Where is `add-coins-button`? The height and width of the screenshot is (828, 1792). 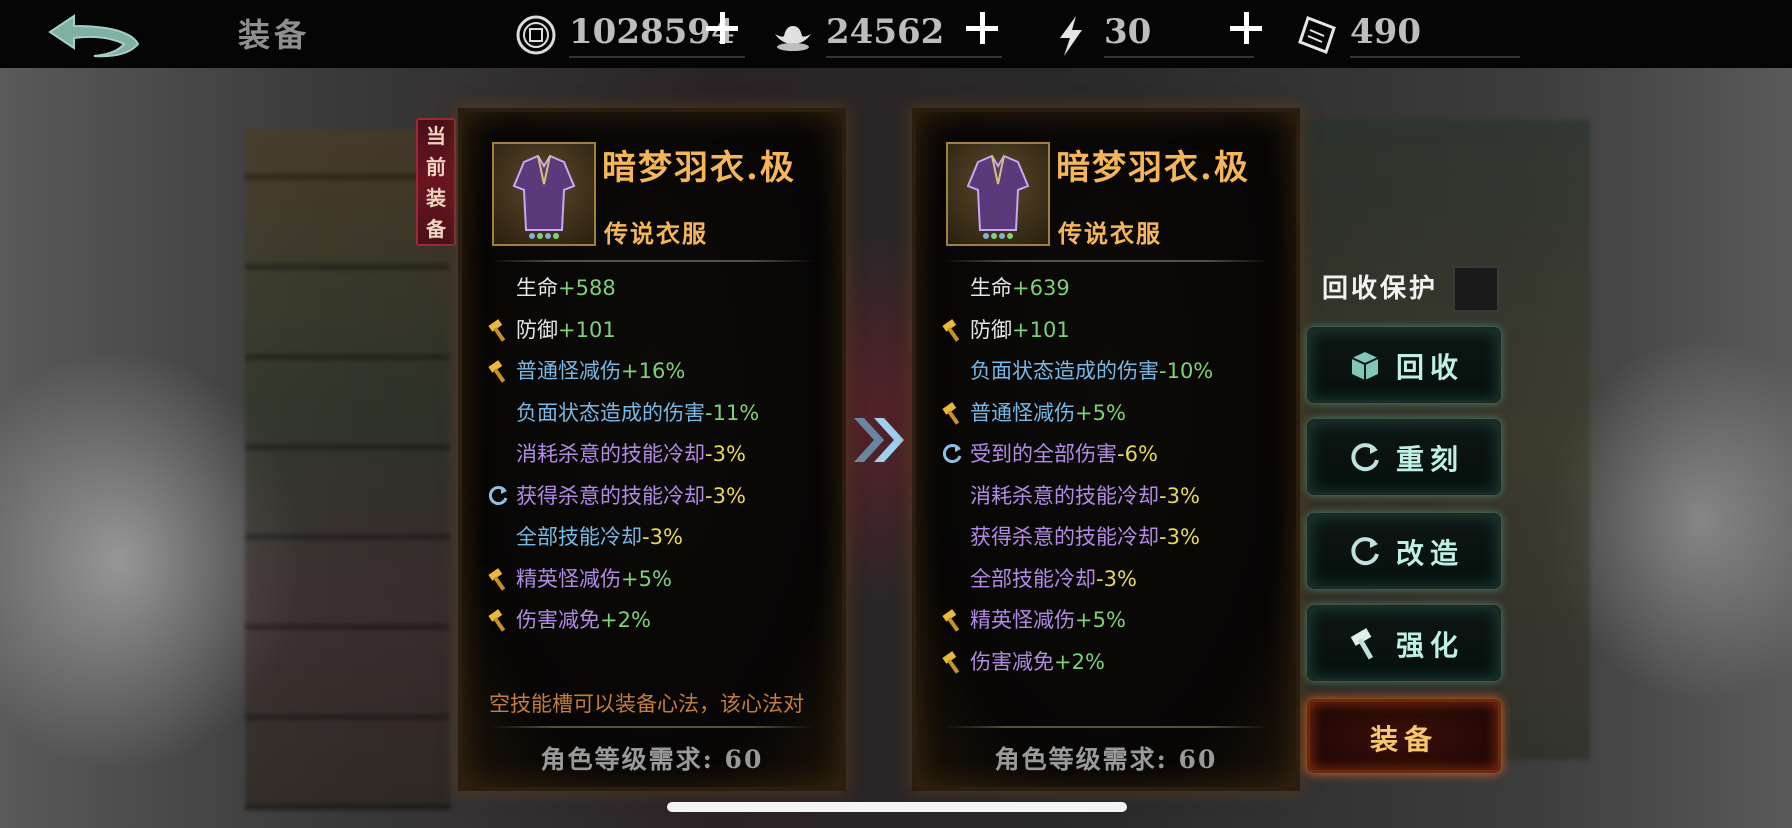 add-coins-button is located at coordinates (722, 28).